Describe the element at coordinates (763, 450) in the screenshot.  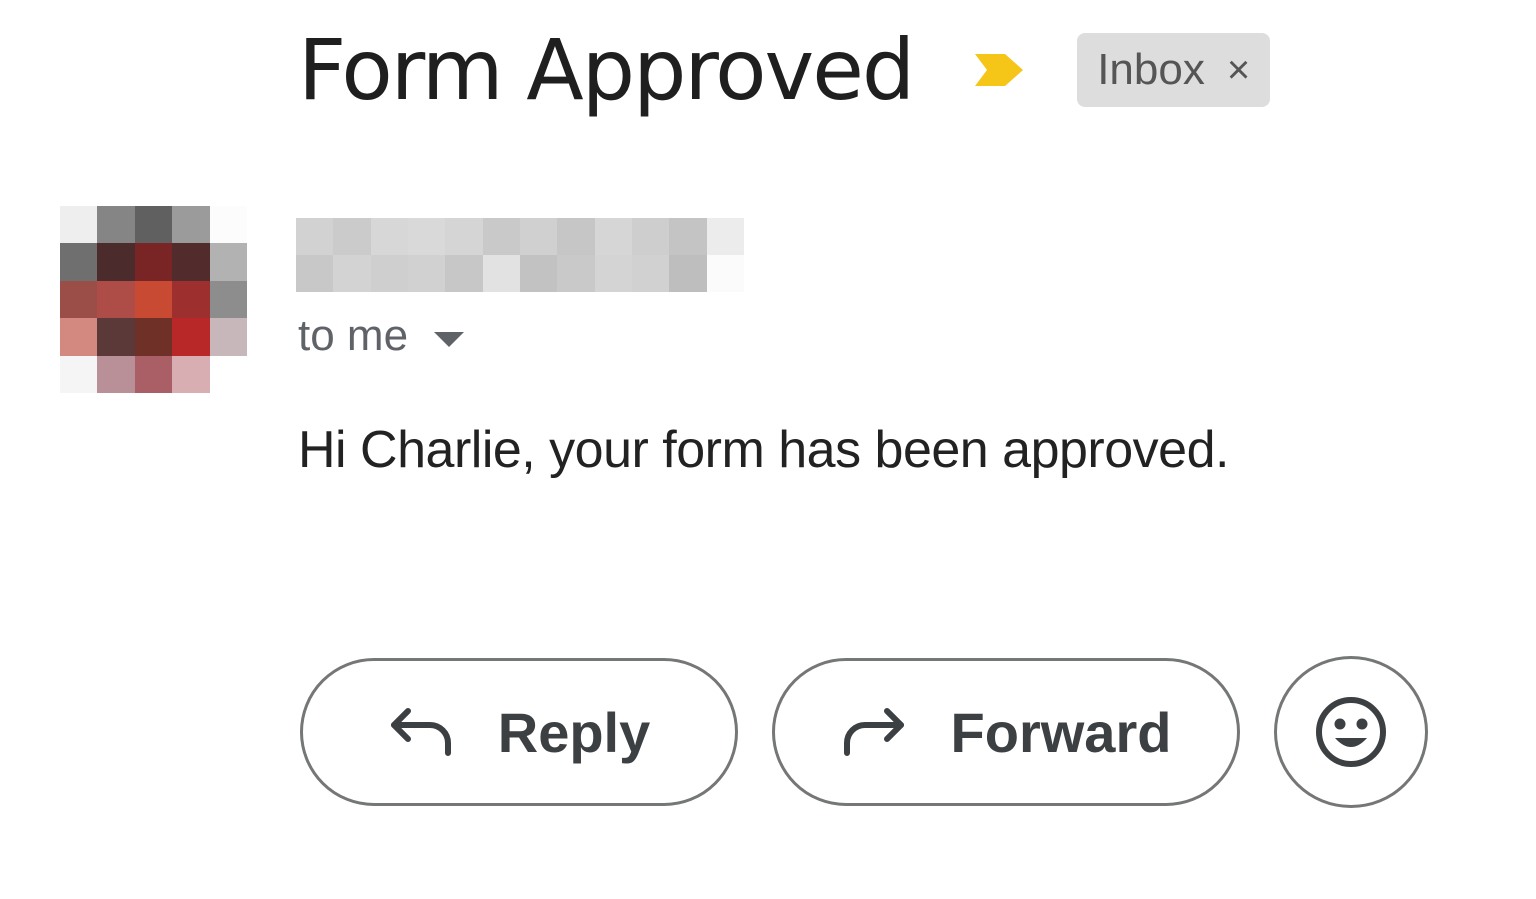
I see `email-body: Hi Charlie, your form has been approved.` at that location.